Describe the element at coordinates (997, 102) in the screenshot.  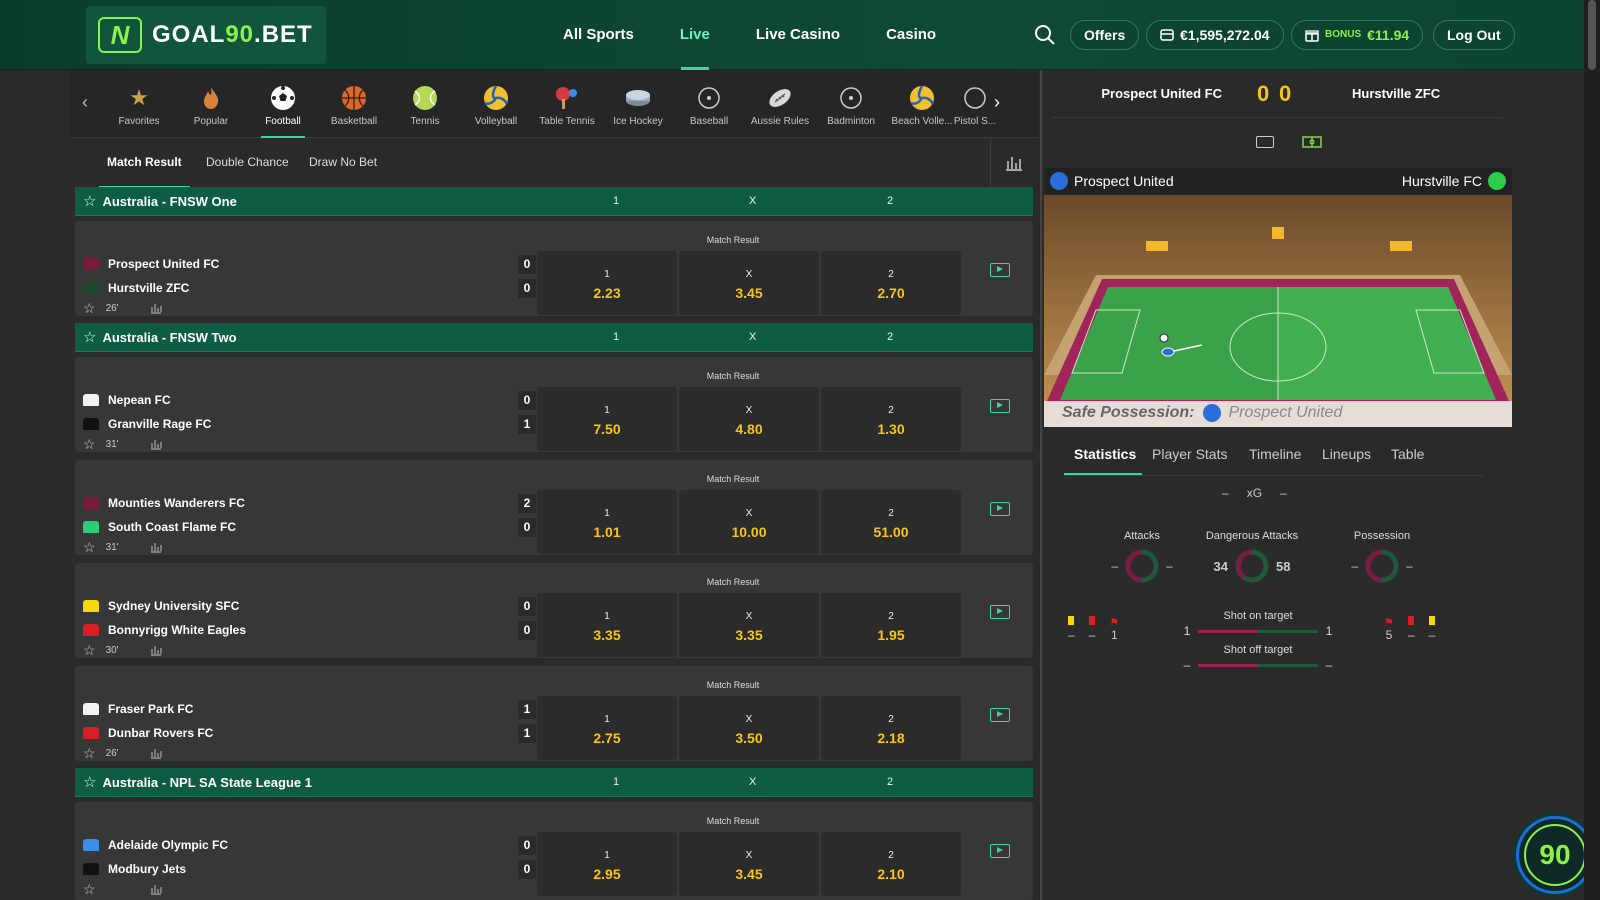
I see `scroll-right-arrow: ›` at that location.